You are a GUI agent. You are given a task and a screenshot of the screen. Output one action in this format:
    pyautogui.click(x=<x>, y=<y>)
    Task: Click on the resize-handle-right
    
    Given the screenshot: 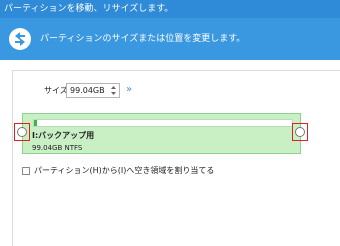 What is the action you would take?
    pyautogui.click(x=300, y=132)
    